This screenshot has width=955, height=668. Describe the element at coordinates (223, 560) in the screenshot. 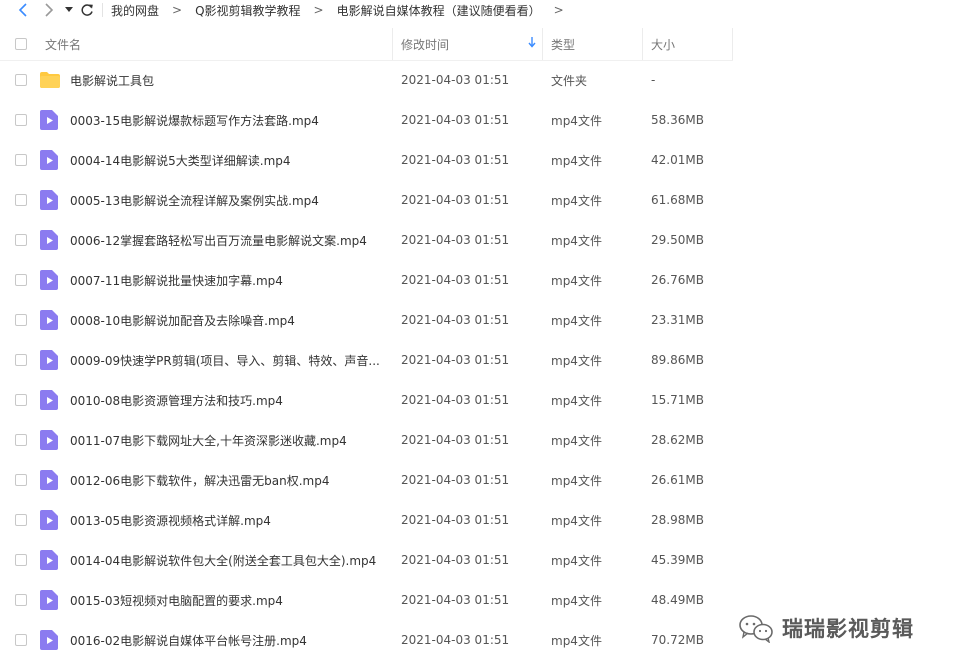

I see `file-name: 0014-04电影解说软件包大全(附送全套工具包大全).mp4` at that location.